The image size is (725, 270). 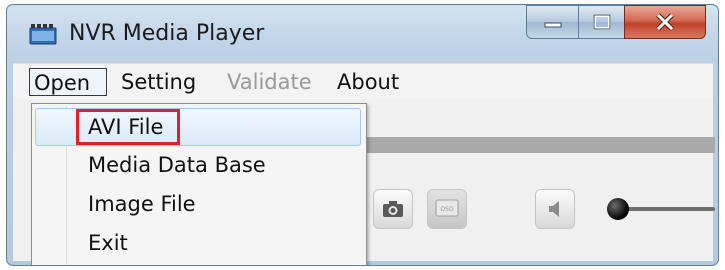 I want to click on annotation-highlight-box, so click(x=128, y=127).